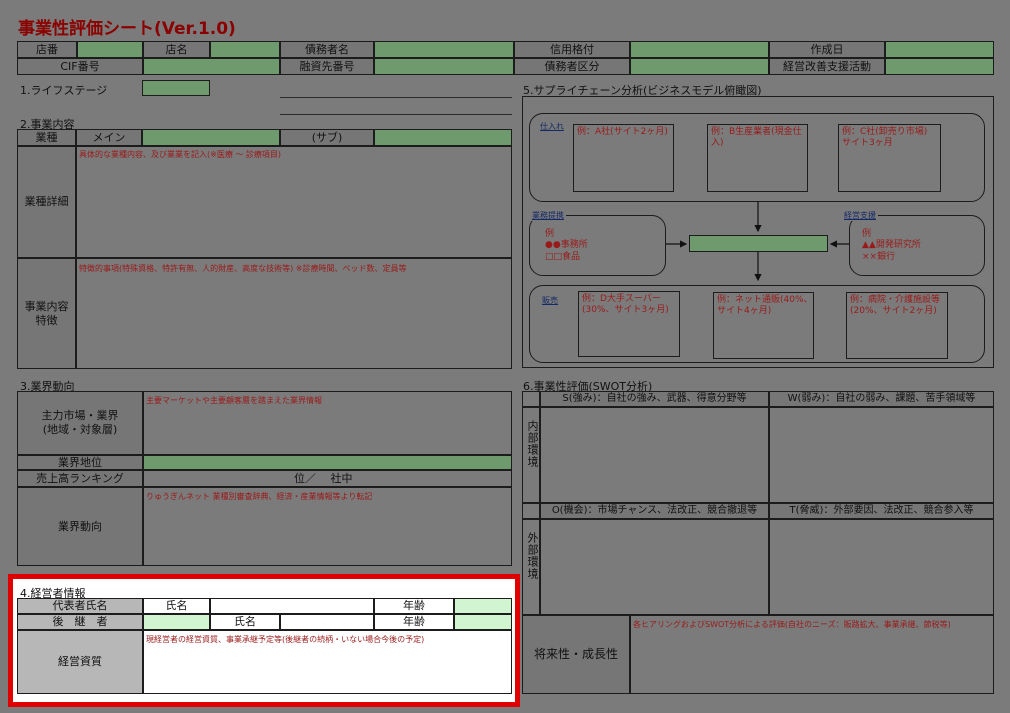 The width and height of the screenshot is (1010, 713). What do you see at coordinates (532, 444) in the screenshot?
I see `internal-env-label: 内部環境` at bounding box center [532, 444].